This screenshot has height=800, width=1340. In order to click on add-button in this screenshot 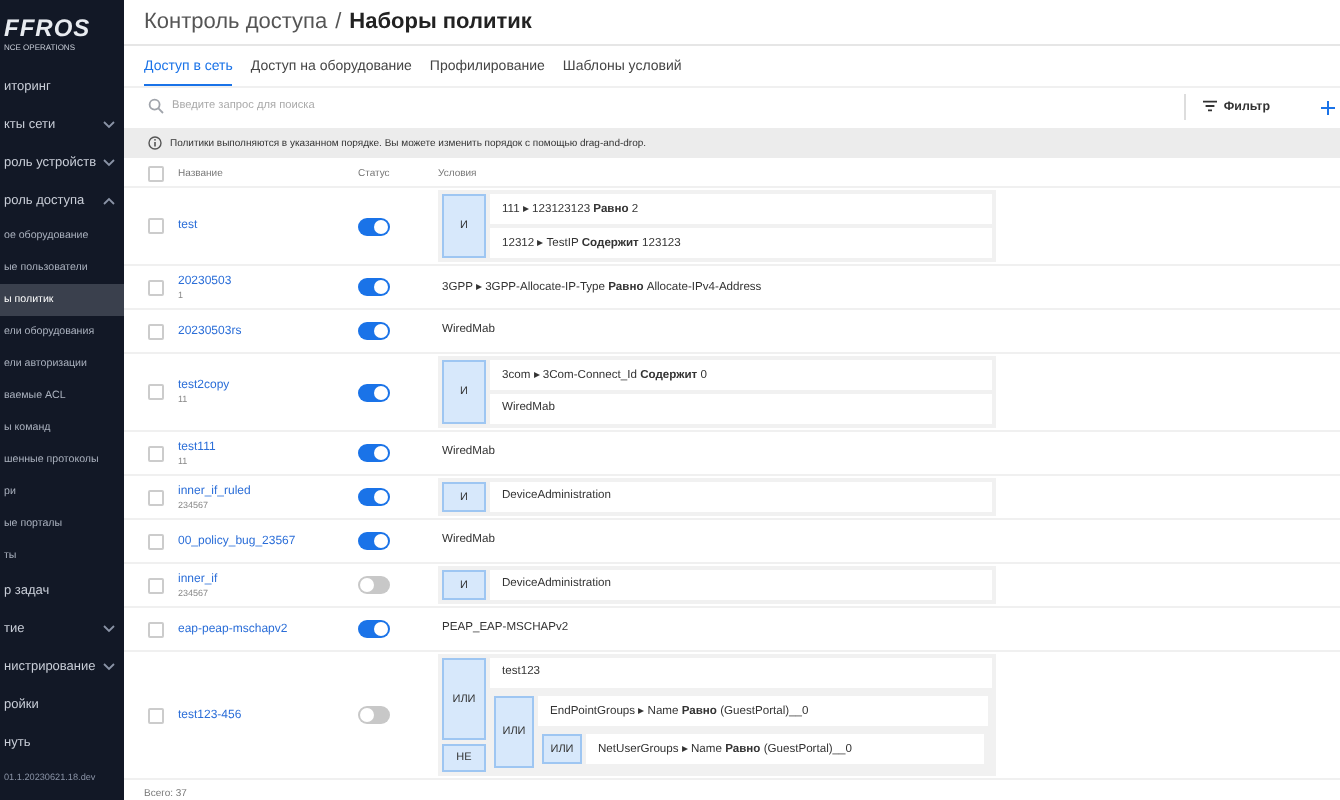, I will do `click(1328, 106)`.